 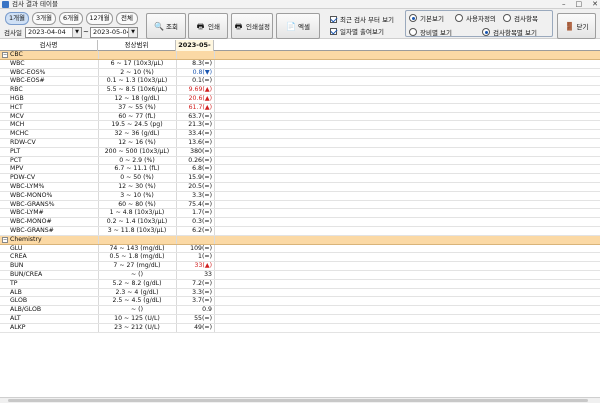 I want to click on normal-range: 12 ~ 16 (%), so click(x=137, y=142).